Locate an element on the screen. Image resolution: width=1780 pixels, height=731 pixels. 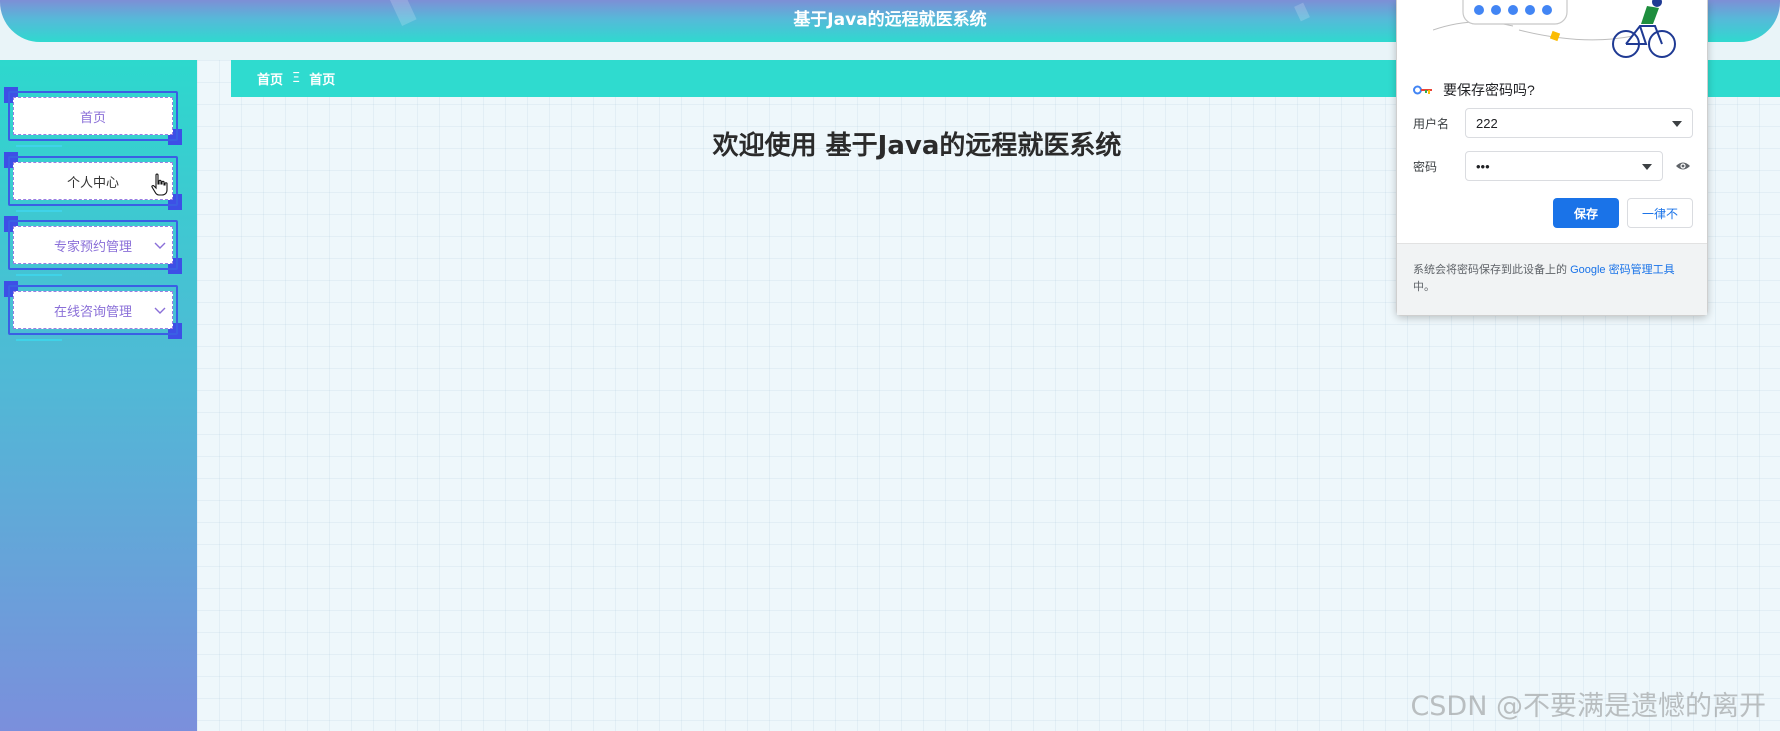
footer-text: 系统会将密码保存到此设备上的 is located at coordinates (1492, 270).